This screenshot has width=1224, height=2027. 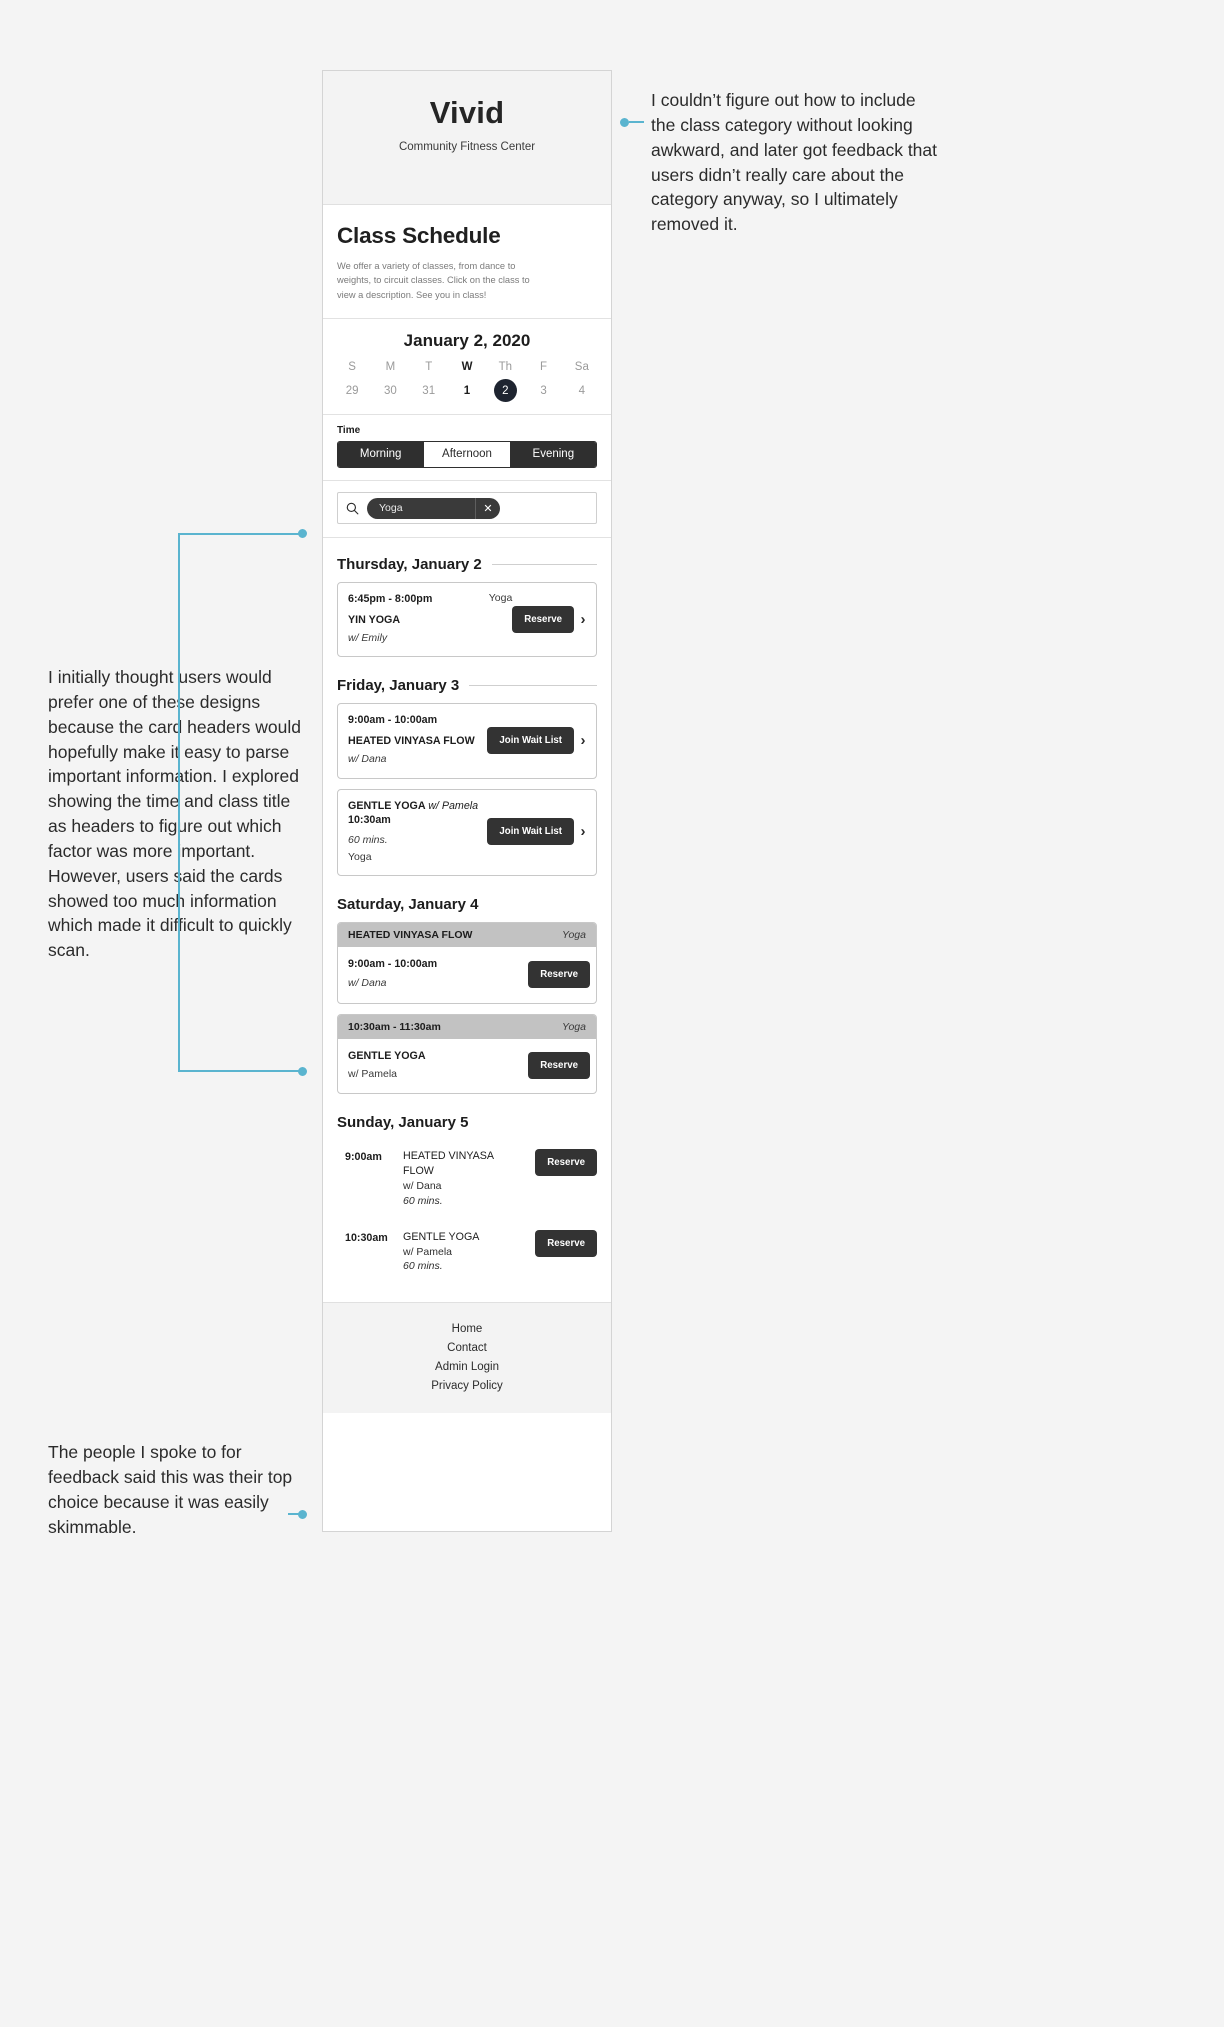 I want to click on class-time: 10:30am - 11:30am, so click(x=394, y=1026).